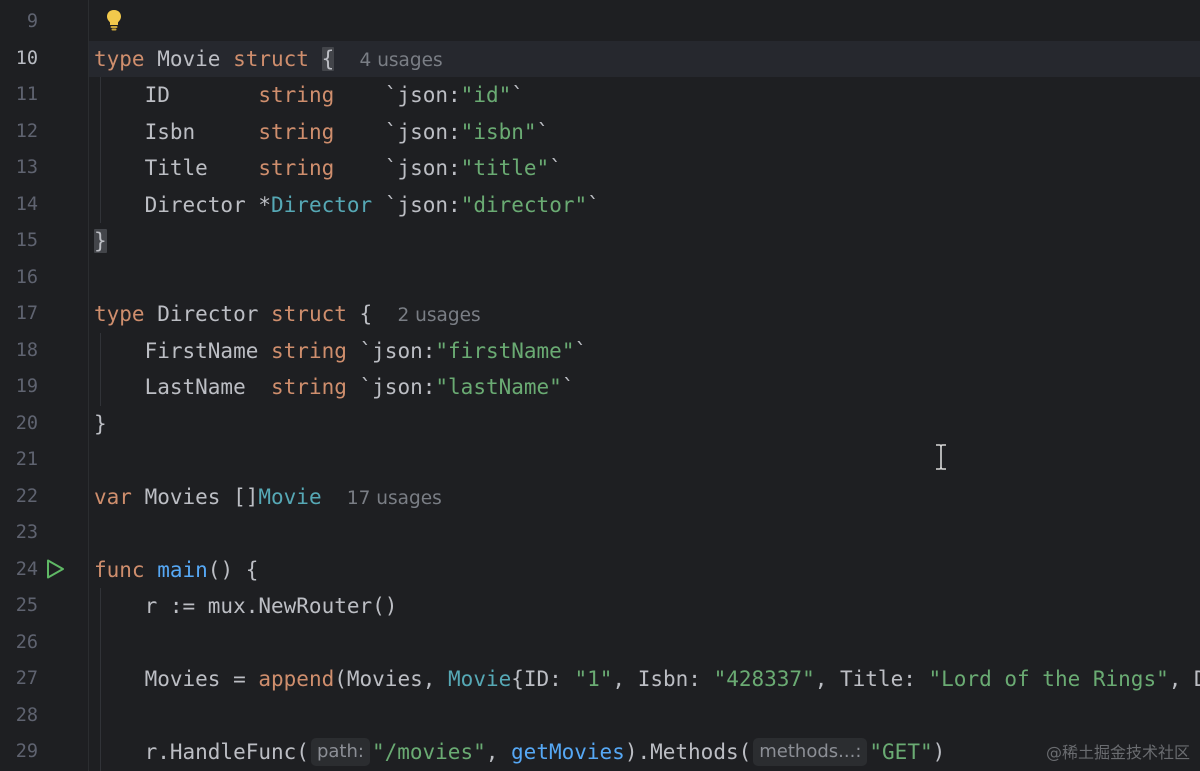 Image resolution: width=1200 pixels, height=771 pixels. I want to click on code-token: (Movies,, so click(391, 679).